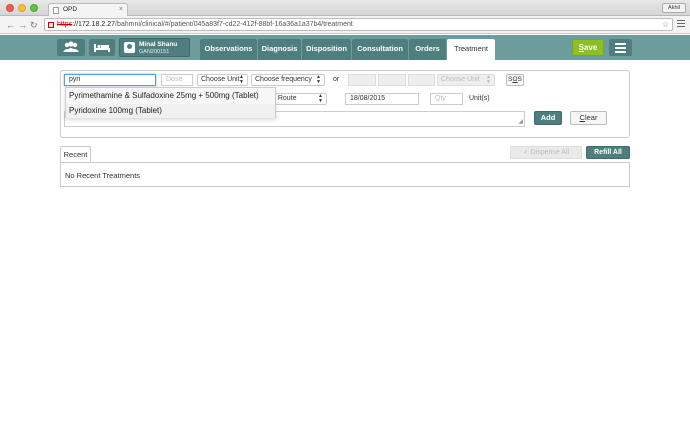  Describe the element at coordinates (158, 44) in the screenshot. I see `patient-name: Minal Shanu` at that location.